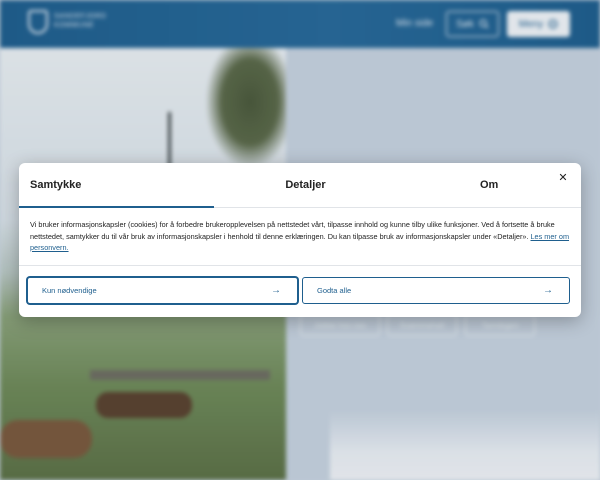  Describe the element at coordinates (69, 290) in the screenshot. I see `necessary-only-label: Kun nødvendige` at that location.